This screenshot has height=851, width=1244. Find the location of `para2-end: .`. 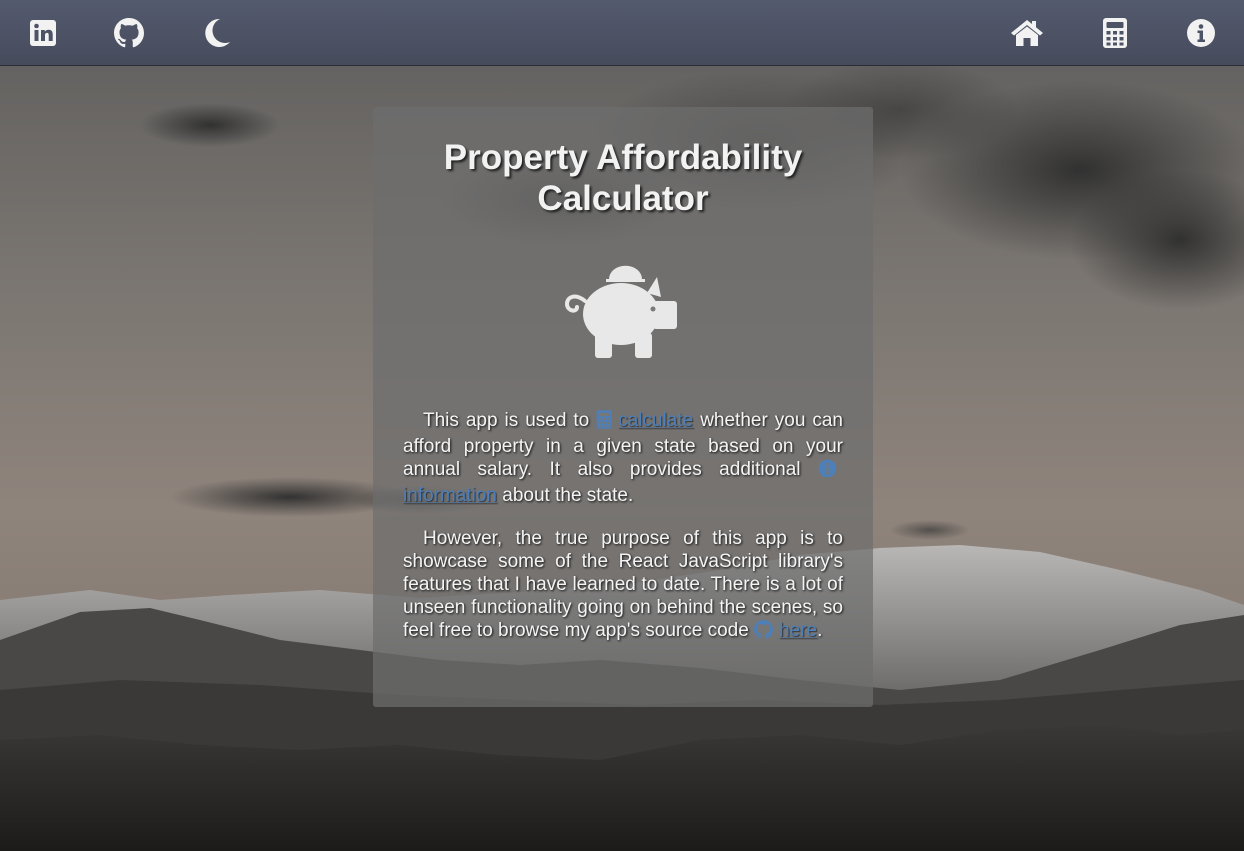

para2-end: . is located at coordinates (820, 630).